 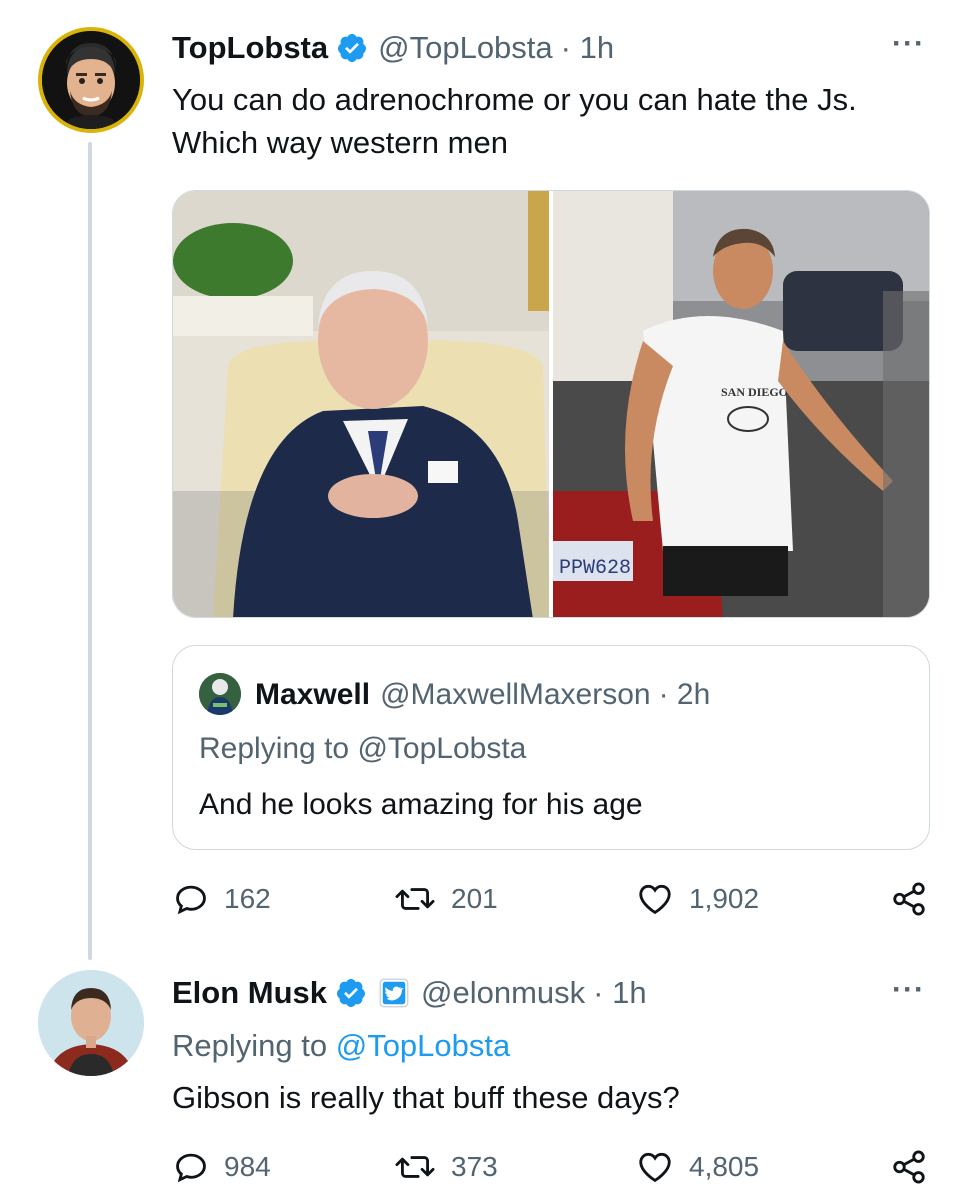 I want to click on toplobsta-avatar, so click(x=91, y=80).